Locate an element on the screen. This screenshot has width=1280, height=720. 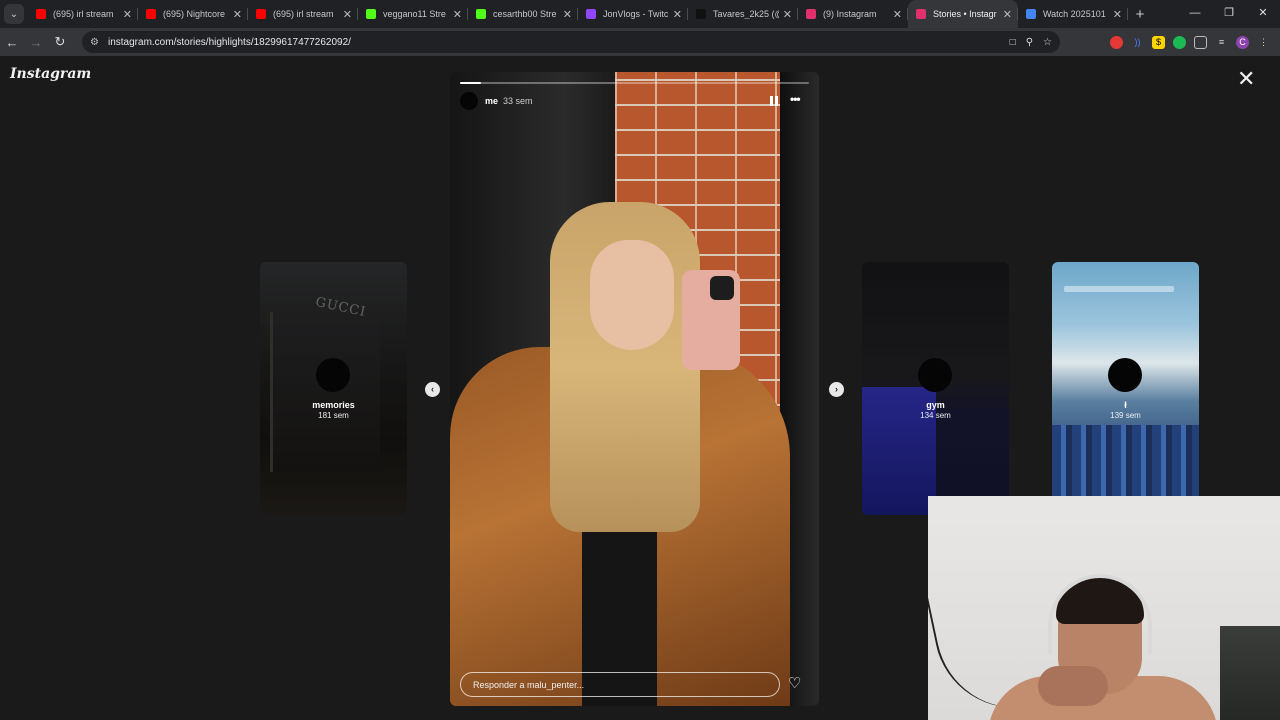
highlight-time: 134 sem is located at coordinates (935, 415).